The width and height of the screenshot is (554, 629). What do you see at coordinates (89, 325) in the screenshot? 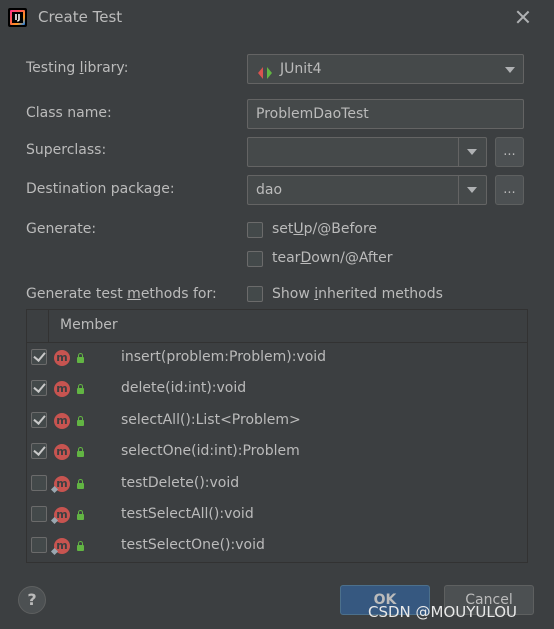
I see `member-column-header: Member` at bounding box center [89, 325].